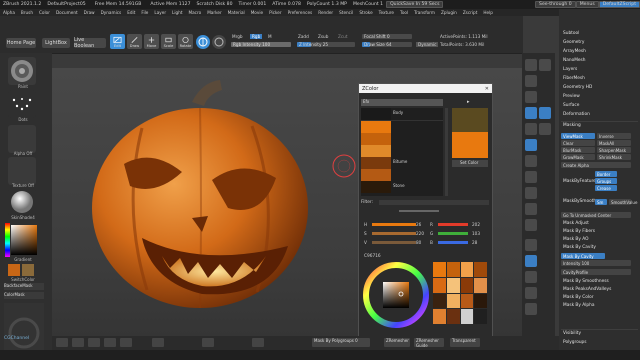 Image resolution: width=640 pixels, height=360 pixels. I want to click on menu-item: Stroke, so click(365, 12).